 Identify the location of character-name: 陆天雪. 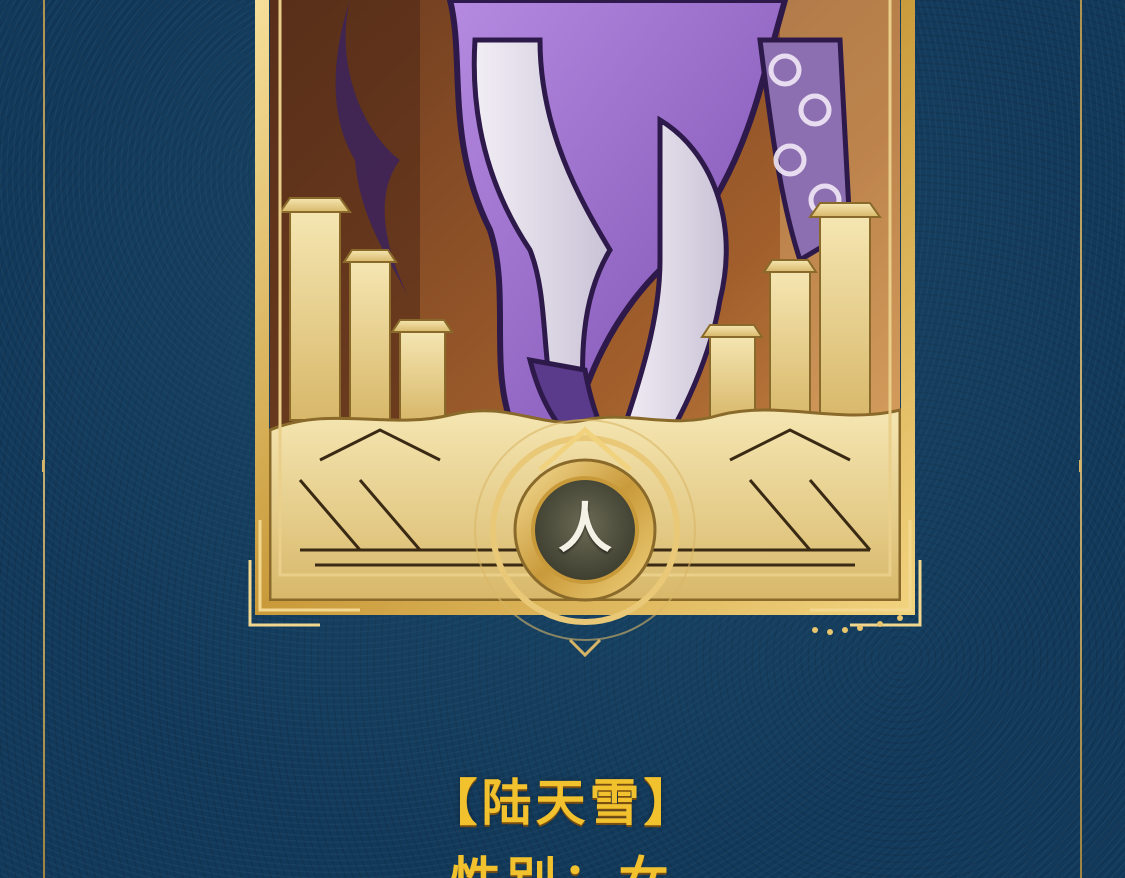
(562, 802).